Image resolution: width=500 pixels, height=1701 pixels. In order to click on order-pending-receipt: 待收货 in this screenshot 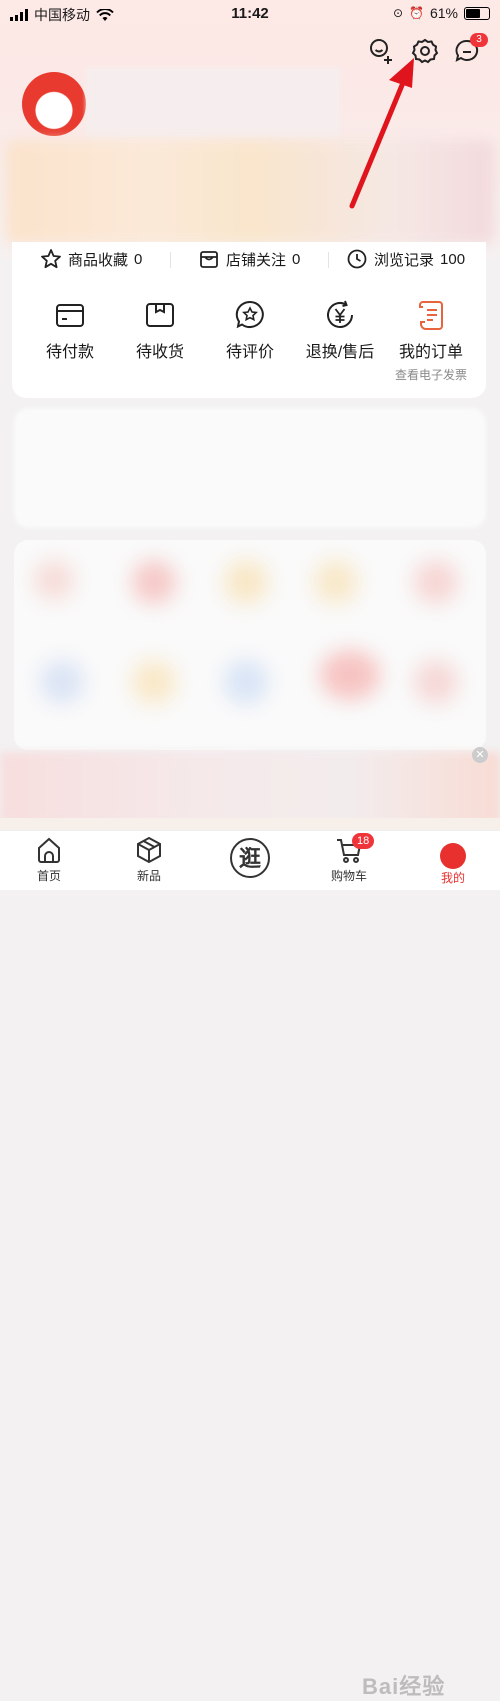, I will do `click(160, 330)`.